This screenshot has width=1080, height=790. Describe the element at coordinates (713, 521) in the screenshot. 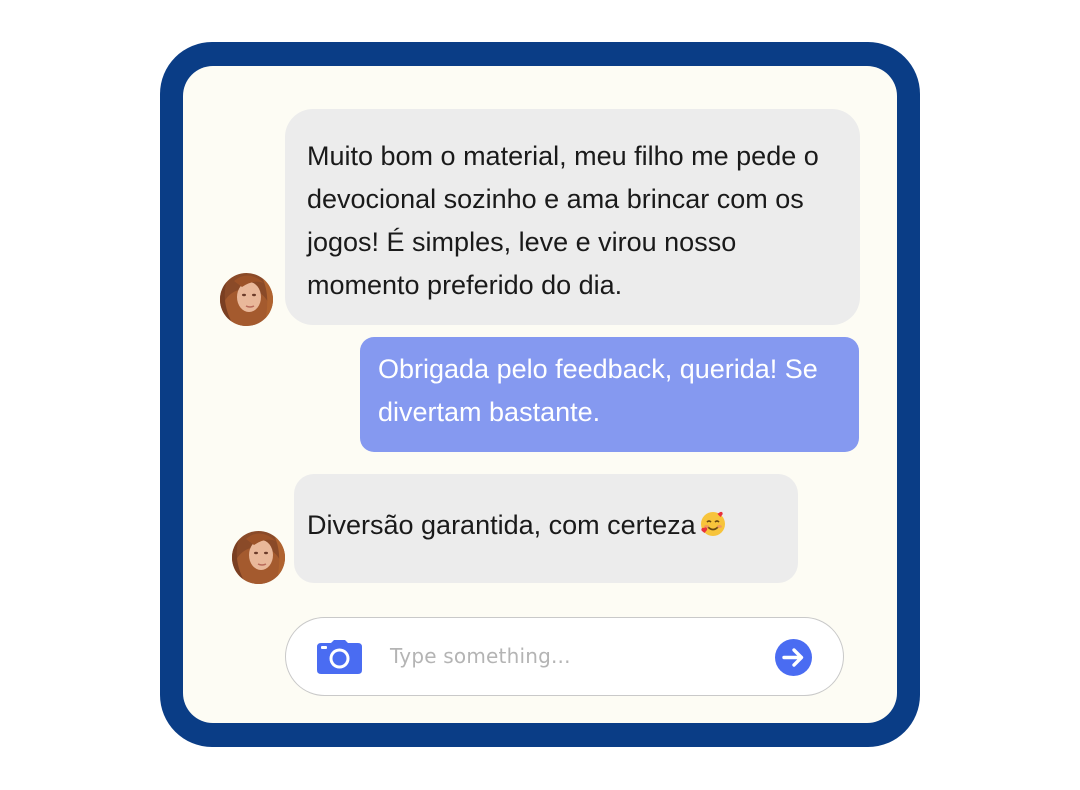

I see `smiling-face-with-hearts-icon` at that location.